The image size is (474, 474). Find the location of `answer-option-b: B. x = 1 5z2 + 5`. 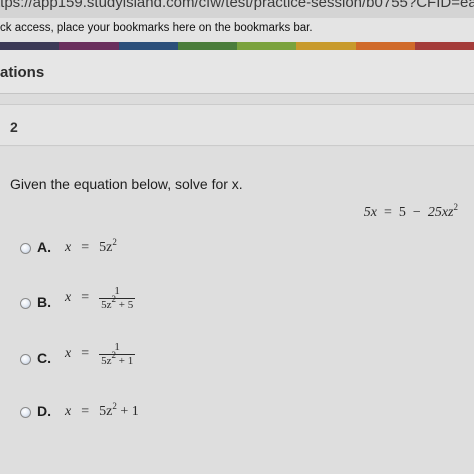

answer-option-b: B. x = 1 5z2 + 5 is located at coordinates (170, 302).